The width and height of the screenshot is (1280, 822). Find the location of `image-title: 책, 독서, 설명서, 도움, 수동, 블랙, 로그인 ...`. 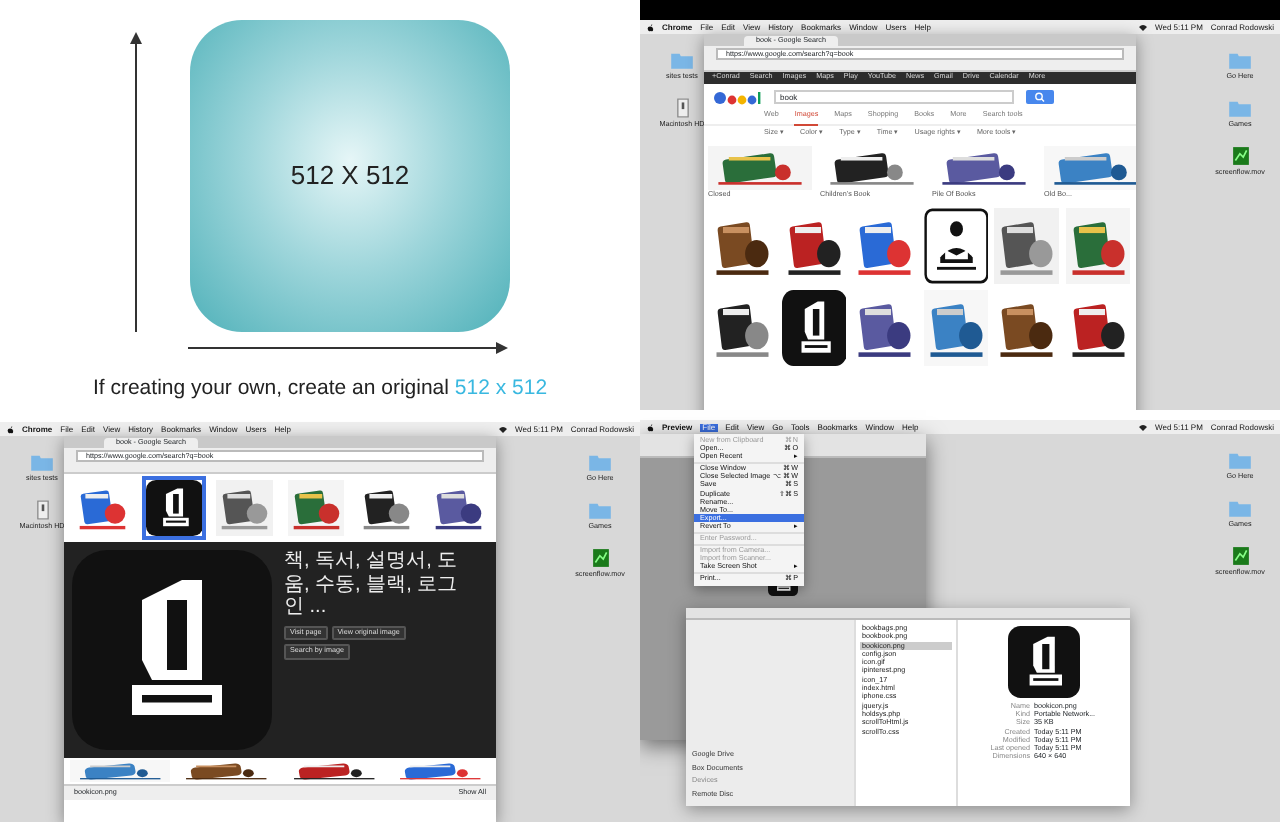

image-title: 책, 독서, 설명서, 도움, 수동, 블랙, 로그인 ... is located at coordinates (379, 584).